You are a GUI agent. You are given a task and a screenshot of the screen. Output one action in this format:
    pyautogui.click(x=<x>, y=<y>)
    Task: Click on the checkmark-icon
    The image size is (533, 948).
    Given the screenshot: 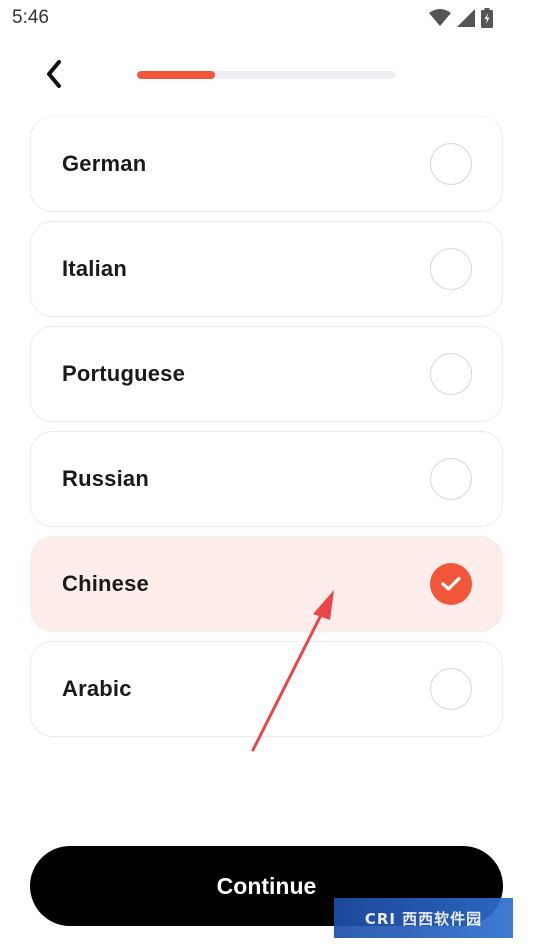 What is the action you would take?
    pyautogui.click(x=451, y=583)
    